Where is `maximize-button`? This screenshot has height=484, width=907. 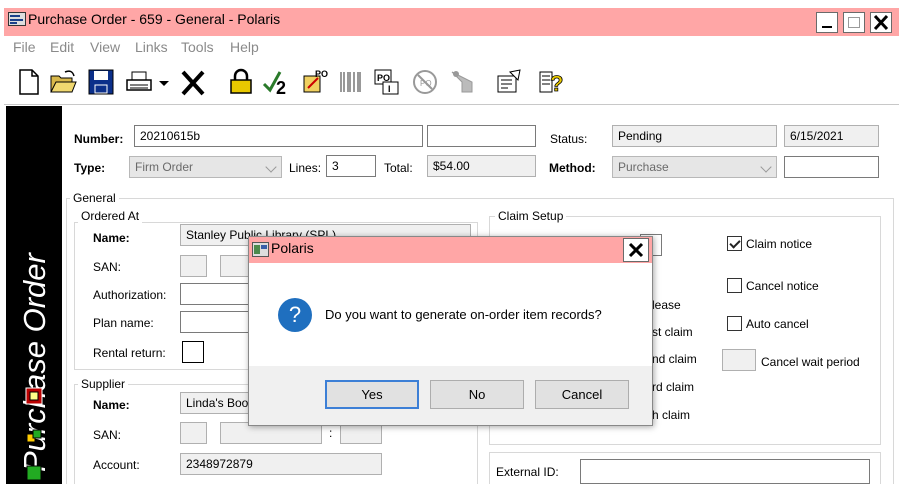
maximize-button is located at coordinates (854, 22).